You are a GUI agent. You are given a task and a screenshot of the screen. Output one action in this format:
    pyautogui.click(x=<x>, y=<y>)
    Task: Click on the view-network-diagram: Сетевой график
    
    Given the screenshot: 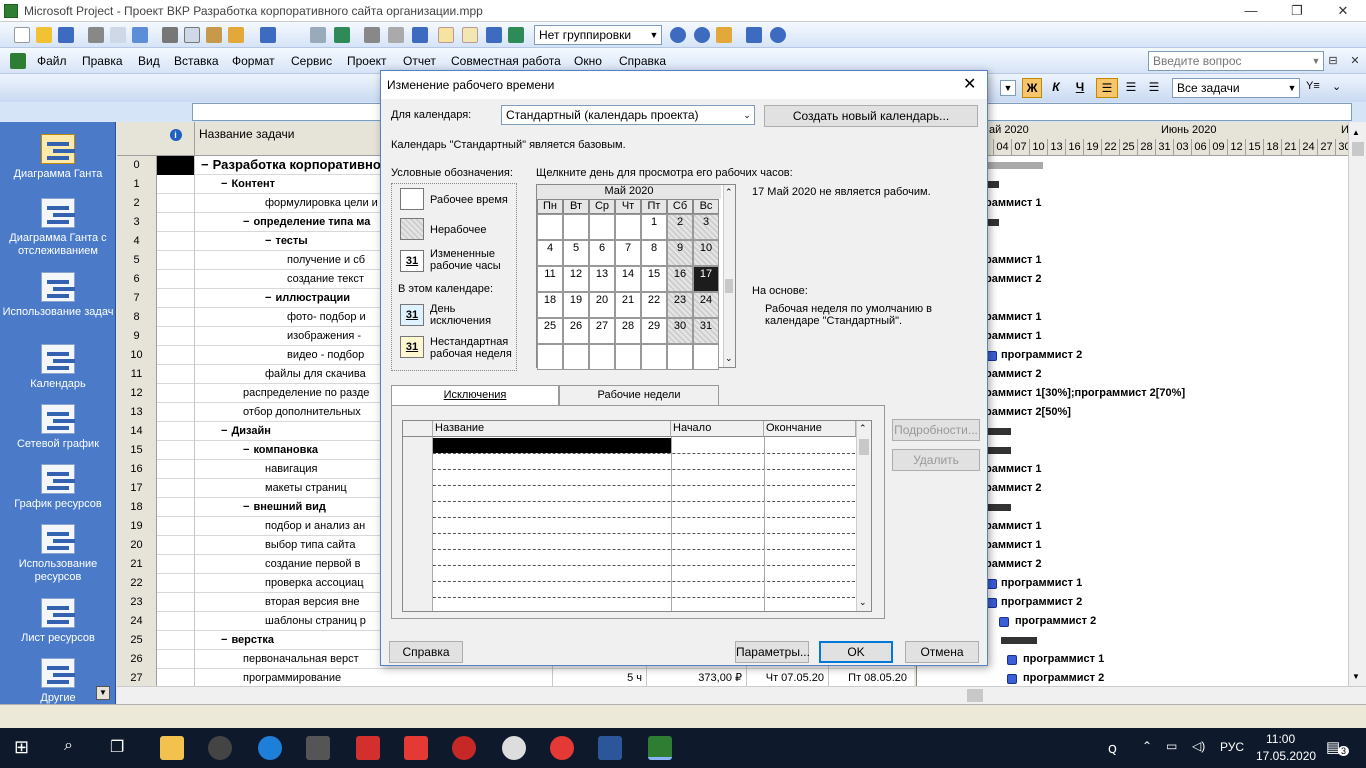 What is the action you would take?
    pyautogui.click(x=58, y=427)
    